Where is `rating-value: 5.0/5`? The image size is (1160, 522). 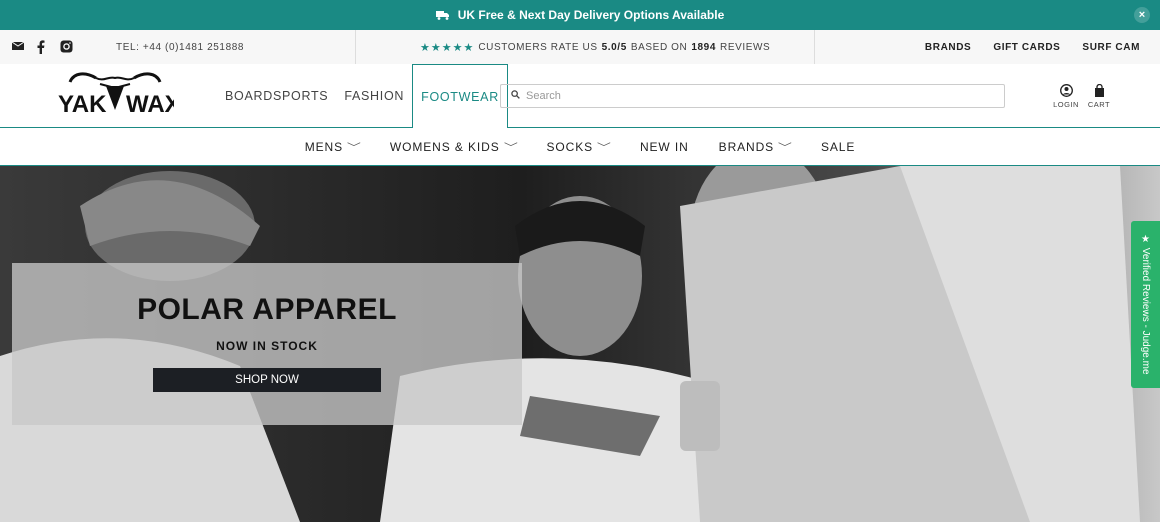
rating-value: 5.0/5 is located at coordinates (614, 47).